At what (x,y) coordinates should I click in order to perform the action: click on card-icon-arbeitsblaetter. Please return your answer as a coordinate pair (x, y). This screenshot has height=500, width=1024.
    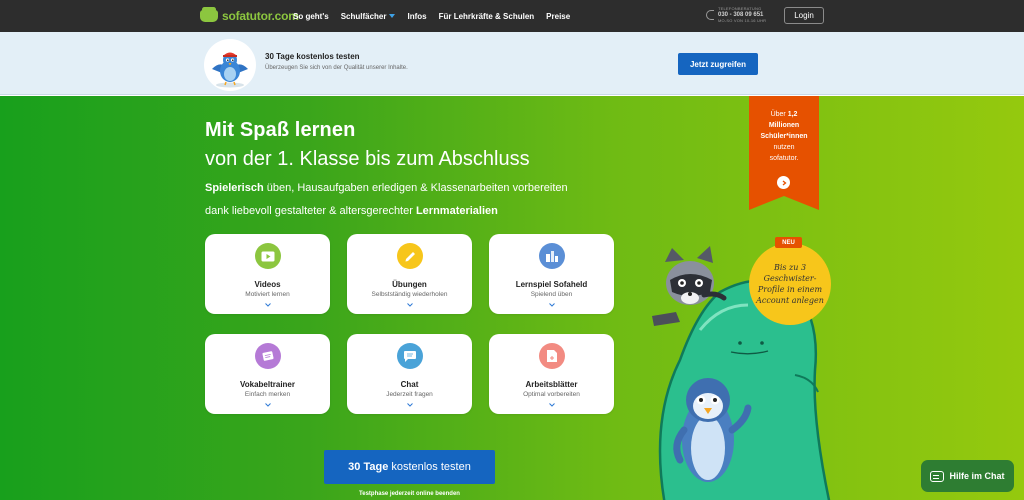
    Looking at the image, I should click on (551, 356).